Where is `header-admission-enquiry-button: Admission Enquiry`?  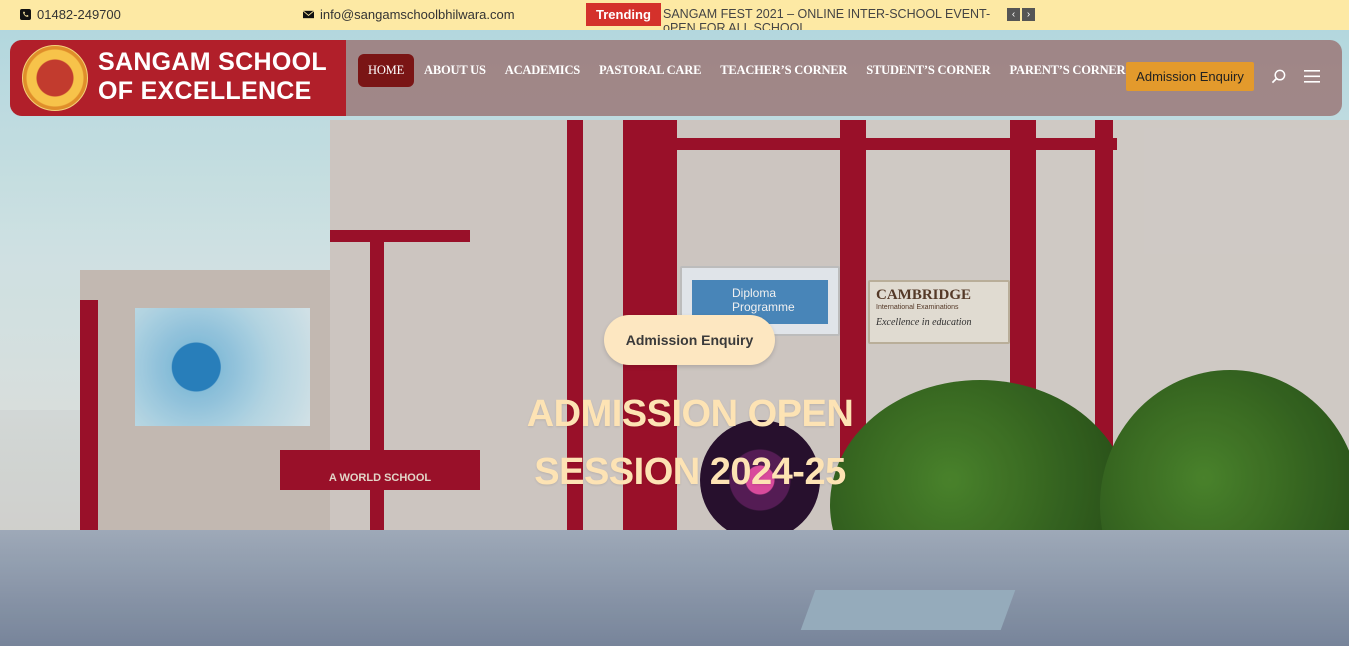 header-admission-enquiry-button: Admission Enquiry is located at coordinates (1190, 76).